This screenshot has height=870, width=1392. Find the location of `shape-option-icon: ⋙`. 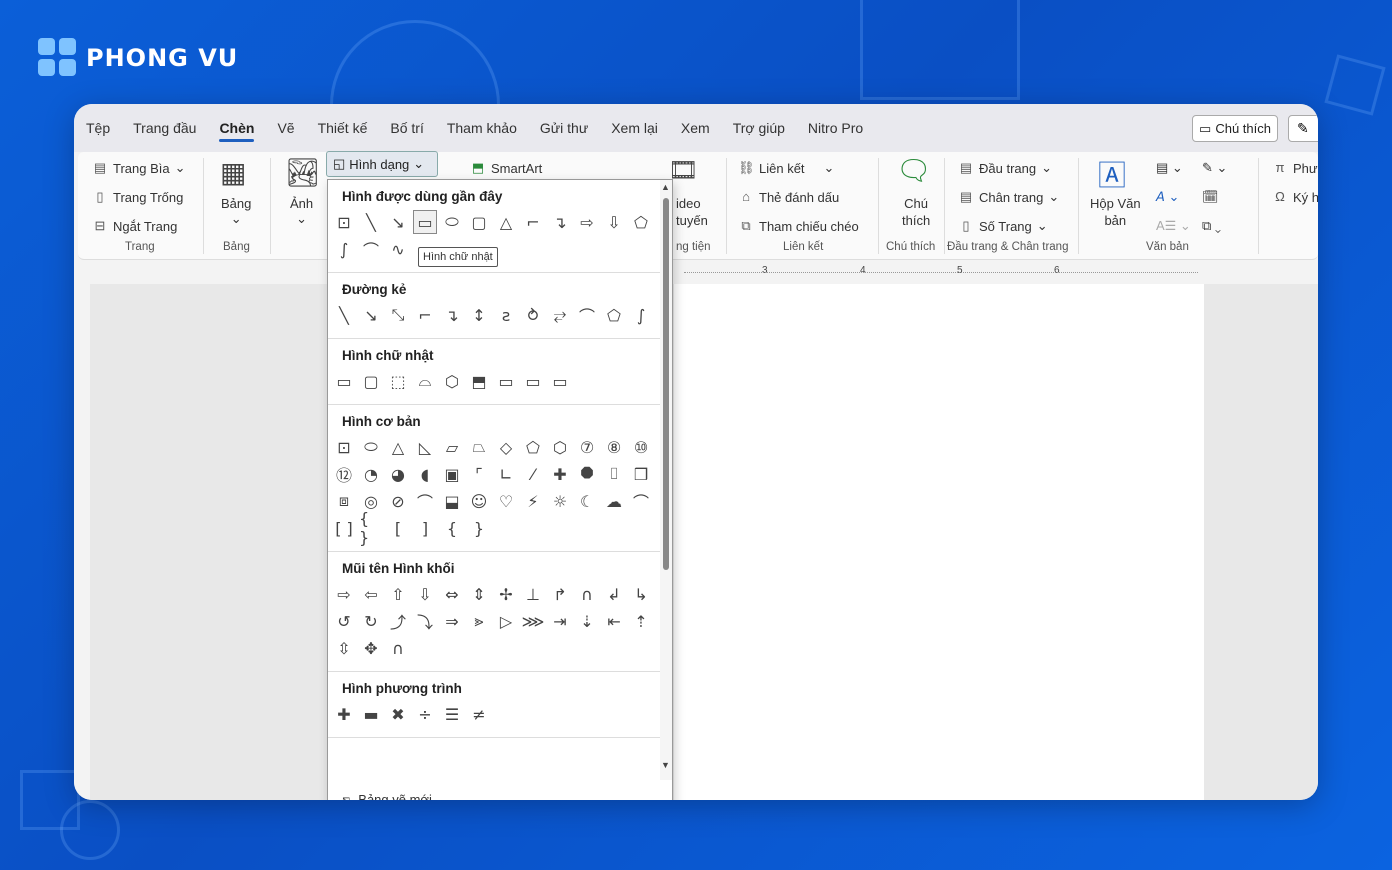

shape-option-icon: ⋙ is located at coordinates (533, 621).